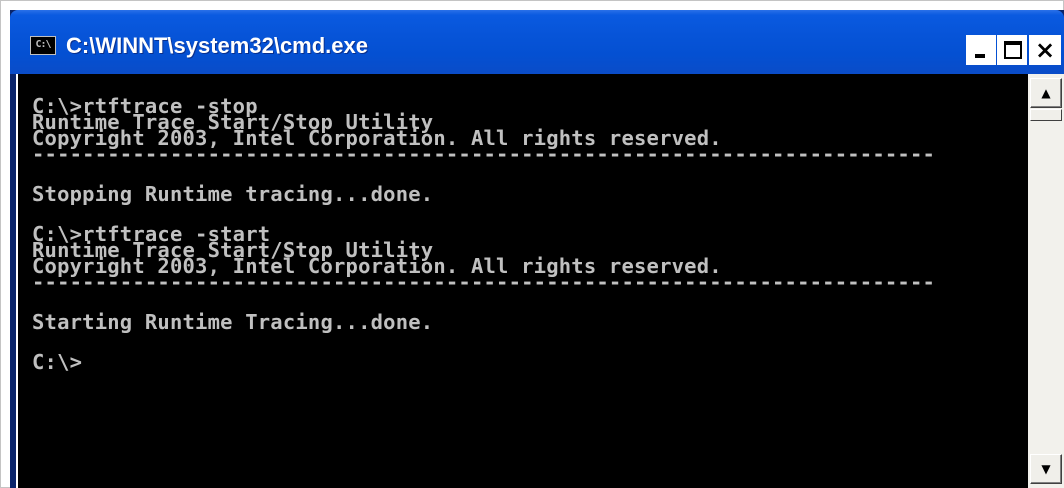 The height and width of the screenshot is (488, 1064). I want to click on scroll-thumb, so click(1046, 115).